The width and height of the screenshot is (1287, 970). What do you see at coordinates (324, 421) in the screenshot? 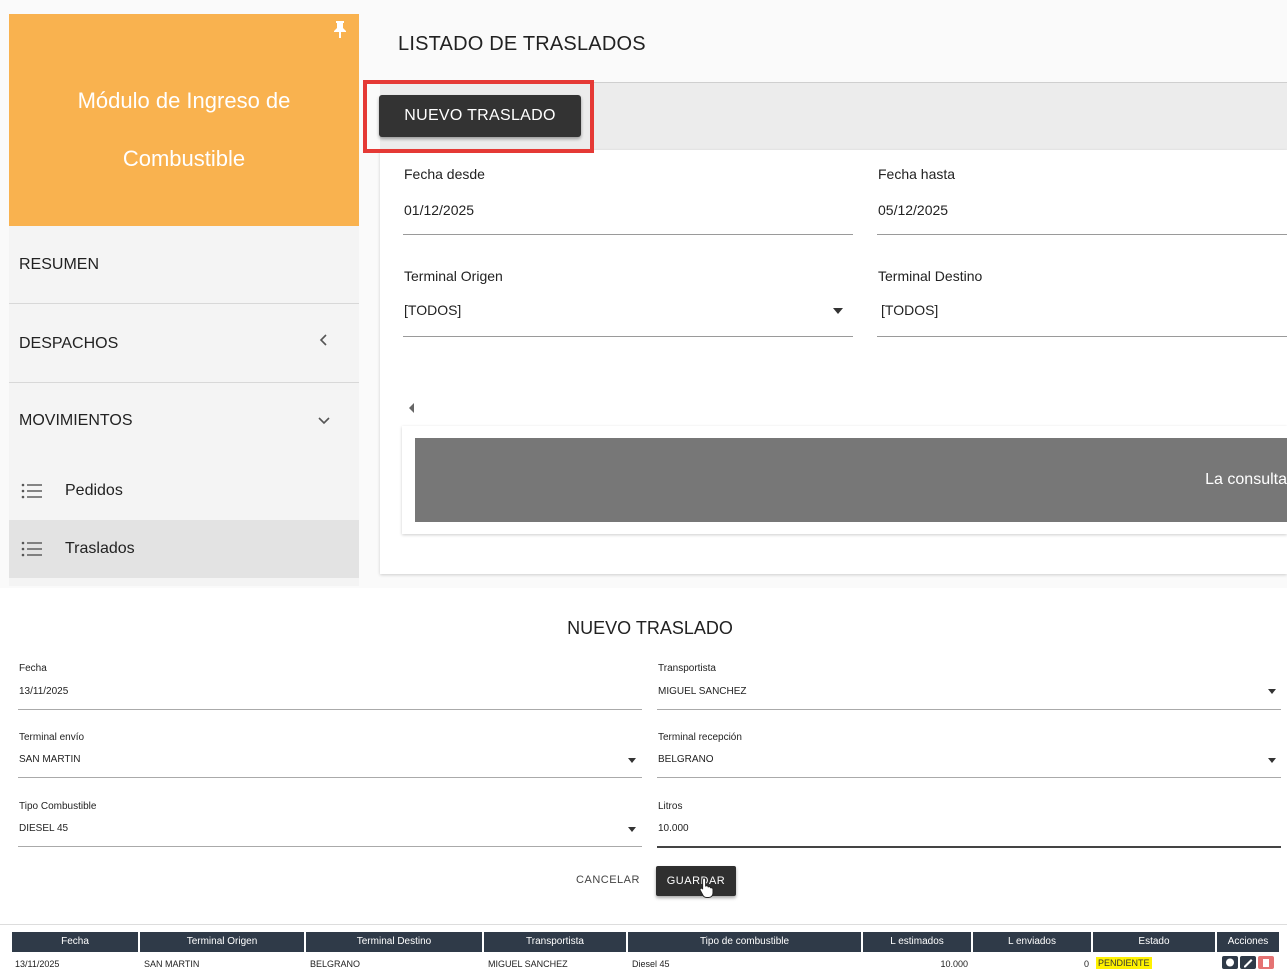
I see `chevron-down-icon` at bounding box center [324, 421].